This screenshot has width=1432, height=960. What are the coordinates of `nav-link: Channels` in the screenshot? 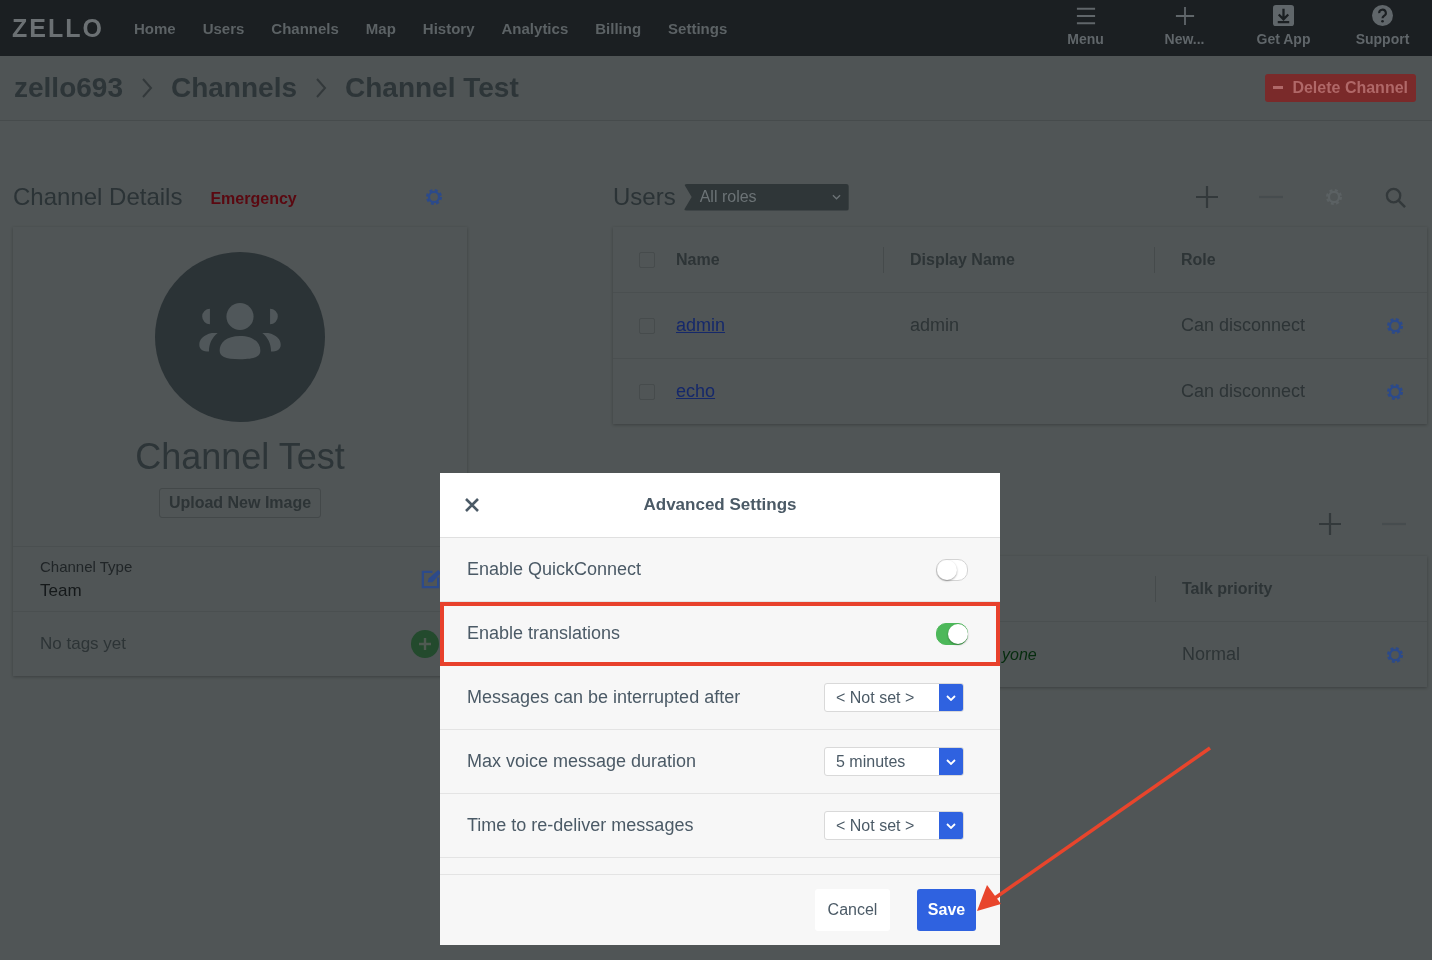 It's located at (305, 28).